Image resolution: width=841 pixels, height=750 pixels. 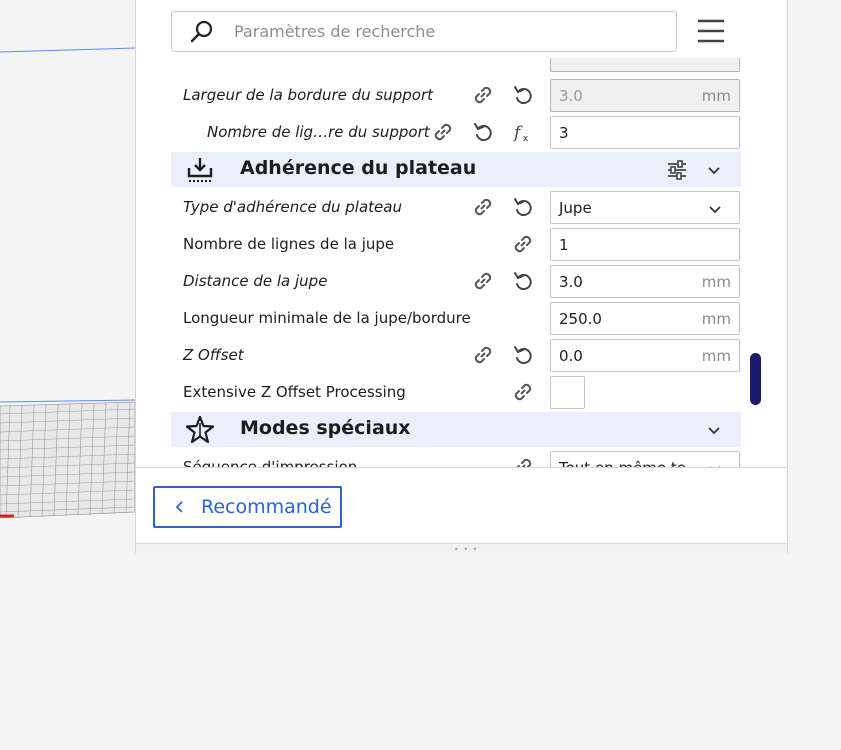 I want to click on filter-settings-icon, so click(x=677, y=170).